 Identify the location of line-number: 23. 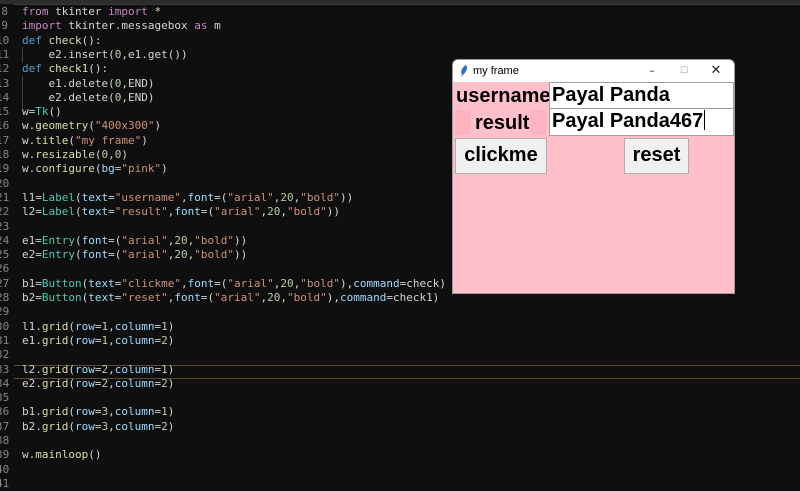
(5, 226).